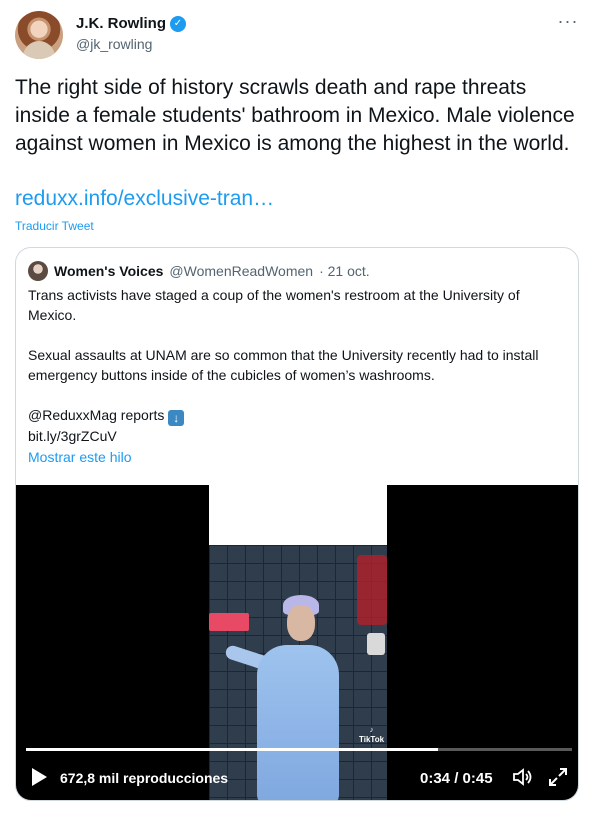  I want to click on view-count: 672,8 mil reproducciones, so click(144, 778).